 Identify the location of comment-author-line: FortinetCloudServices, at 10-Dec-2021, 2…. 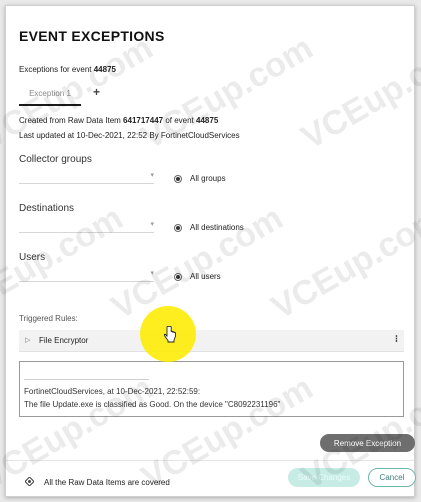
(112, 391).